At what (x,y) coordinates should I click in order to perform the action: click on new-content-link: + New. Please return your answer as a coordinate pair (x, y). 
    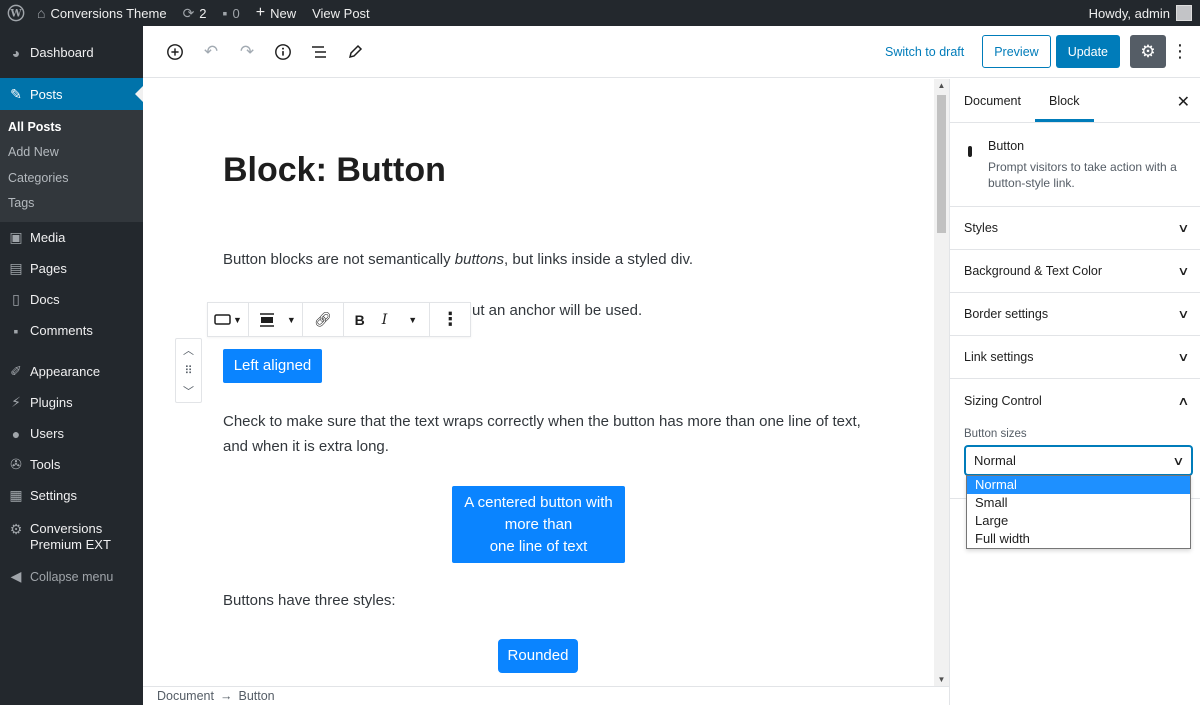
    Looking at the image, I should click on (276, 13).